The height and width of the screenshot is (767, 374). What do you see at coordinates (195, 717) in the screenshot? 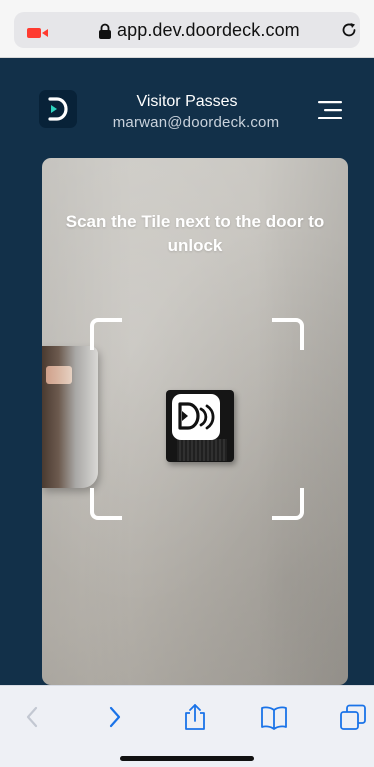
I see `share-icon` at bounding box center [195, 717].